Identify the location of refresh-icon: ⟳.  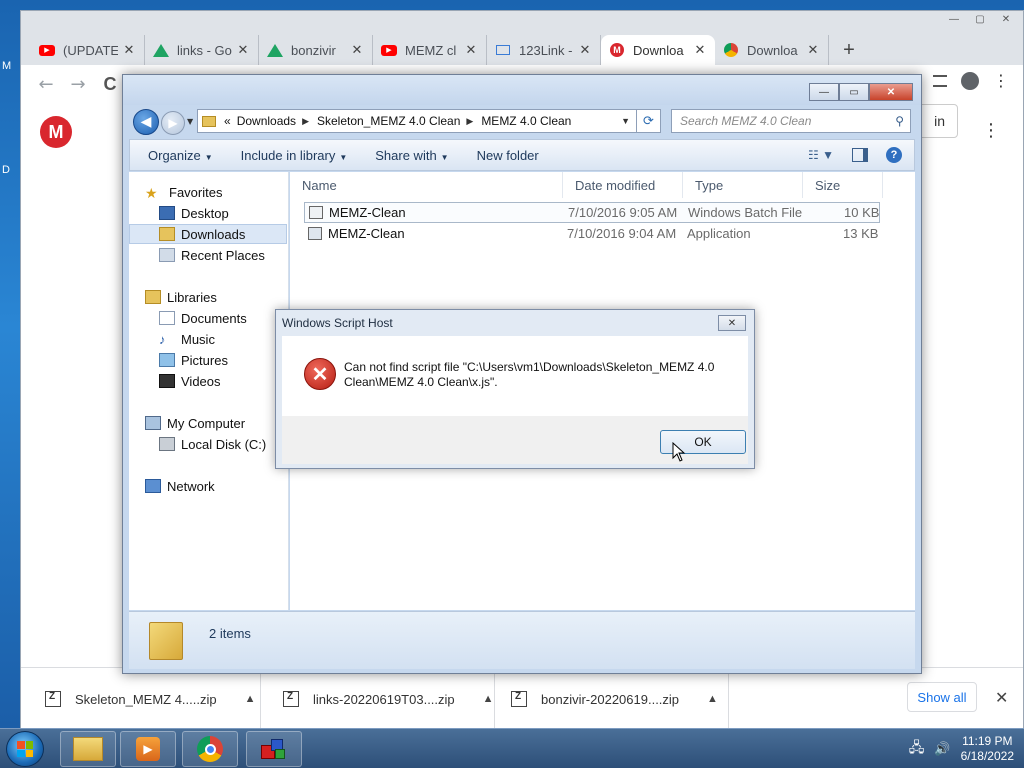
(649, 121).